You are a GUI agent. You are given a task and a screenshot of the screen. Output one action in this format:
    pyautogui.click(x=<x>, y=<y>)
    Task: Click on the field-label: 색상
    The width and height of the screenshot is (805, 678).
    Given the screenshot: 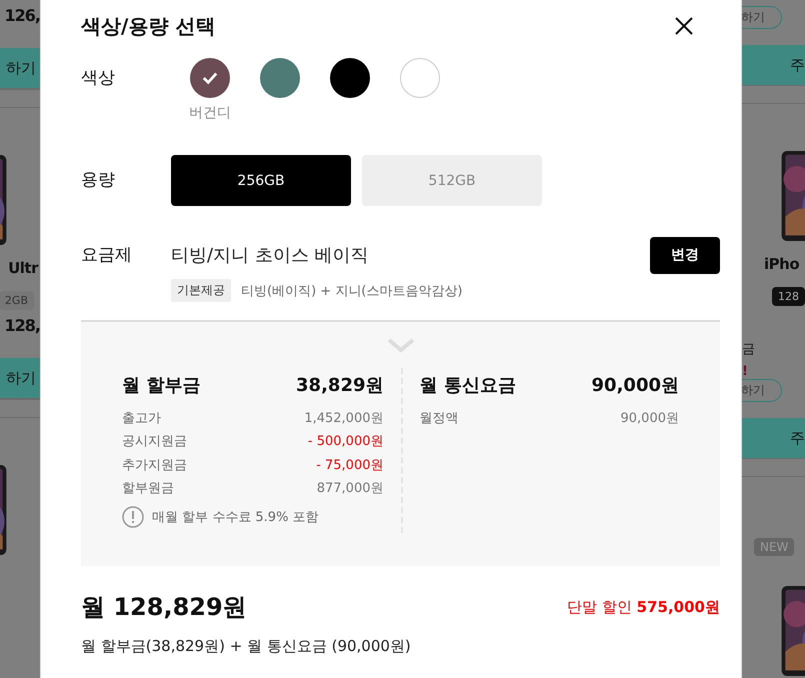 What is the action you would take?
    pyautogui.click(x=98, y=78)
    